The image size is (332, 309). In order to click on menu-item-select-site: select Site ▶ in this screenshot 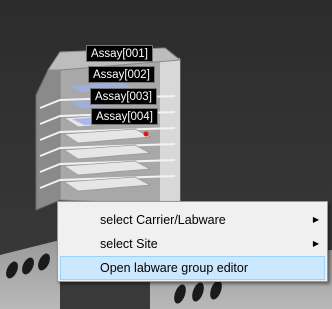, I will do `click(192, 244)`.